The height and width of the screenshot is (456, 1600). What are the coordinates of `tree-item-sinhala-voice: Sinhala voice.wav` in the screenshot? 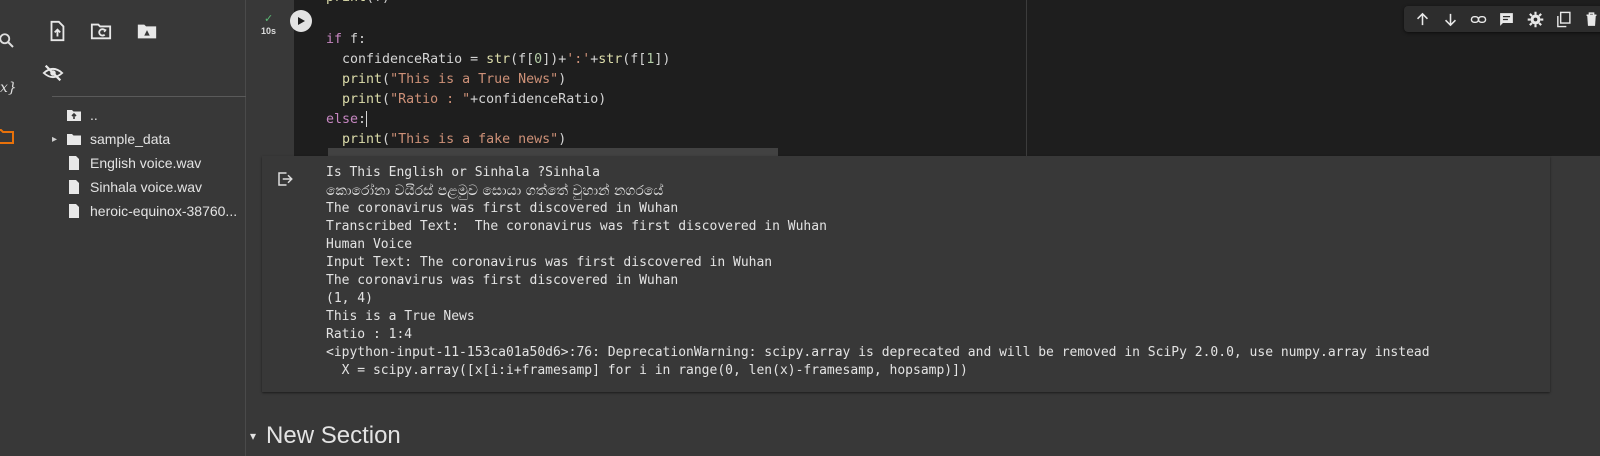 It's located at (127, 187).